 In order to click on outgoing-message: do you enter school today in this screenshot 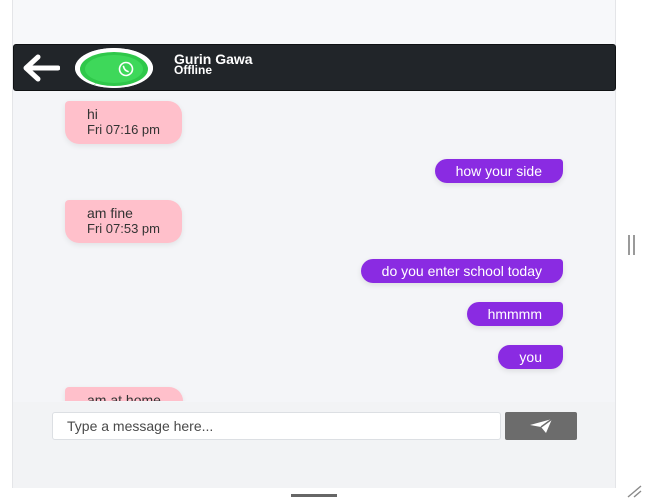, I will do `click(461, 271)`.